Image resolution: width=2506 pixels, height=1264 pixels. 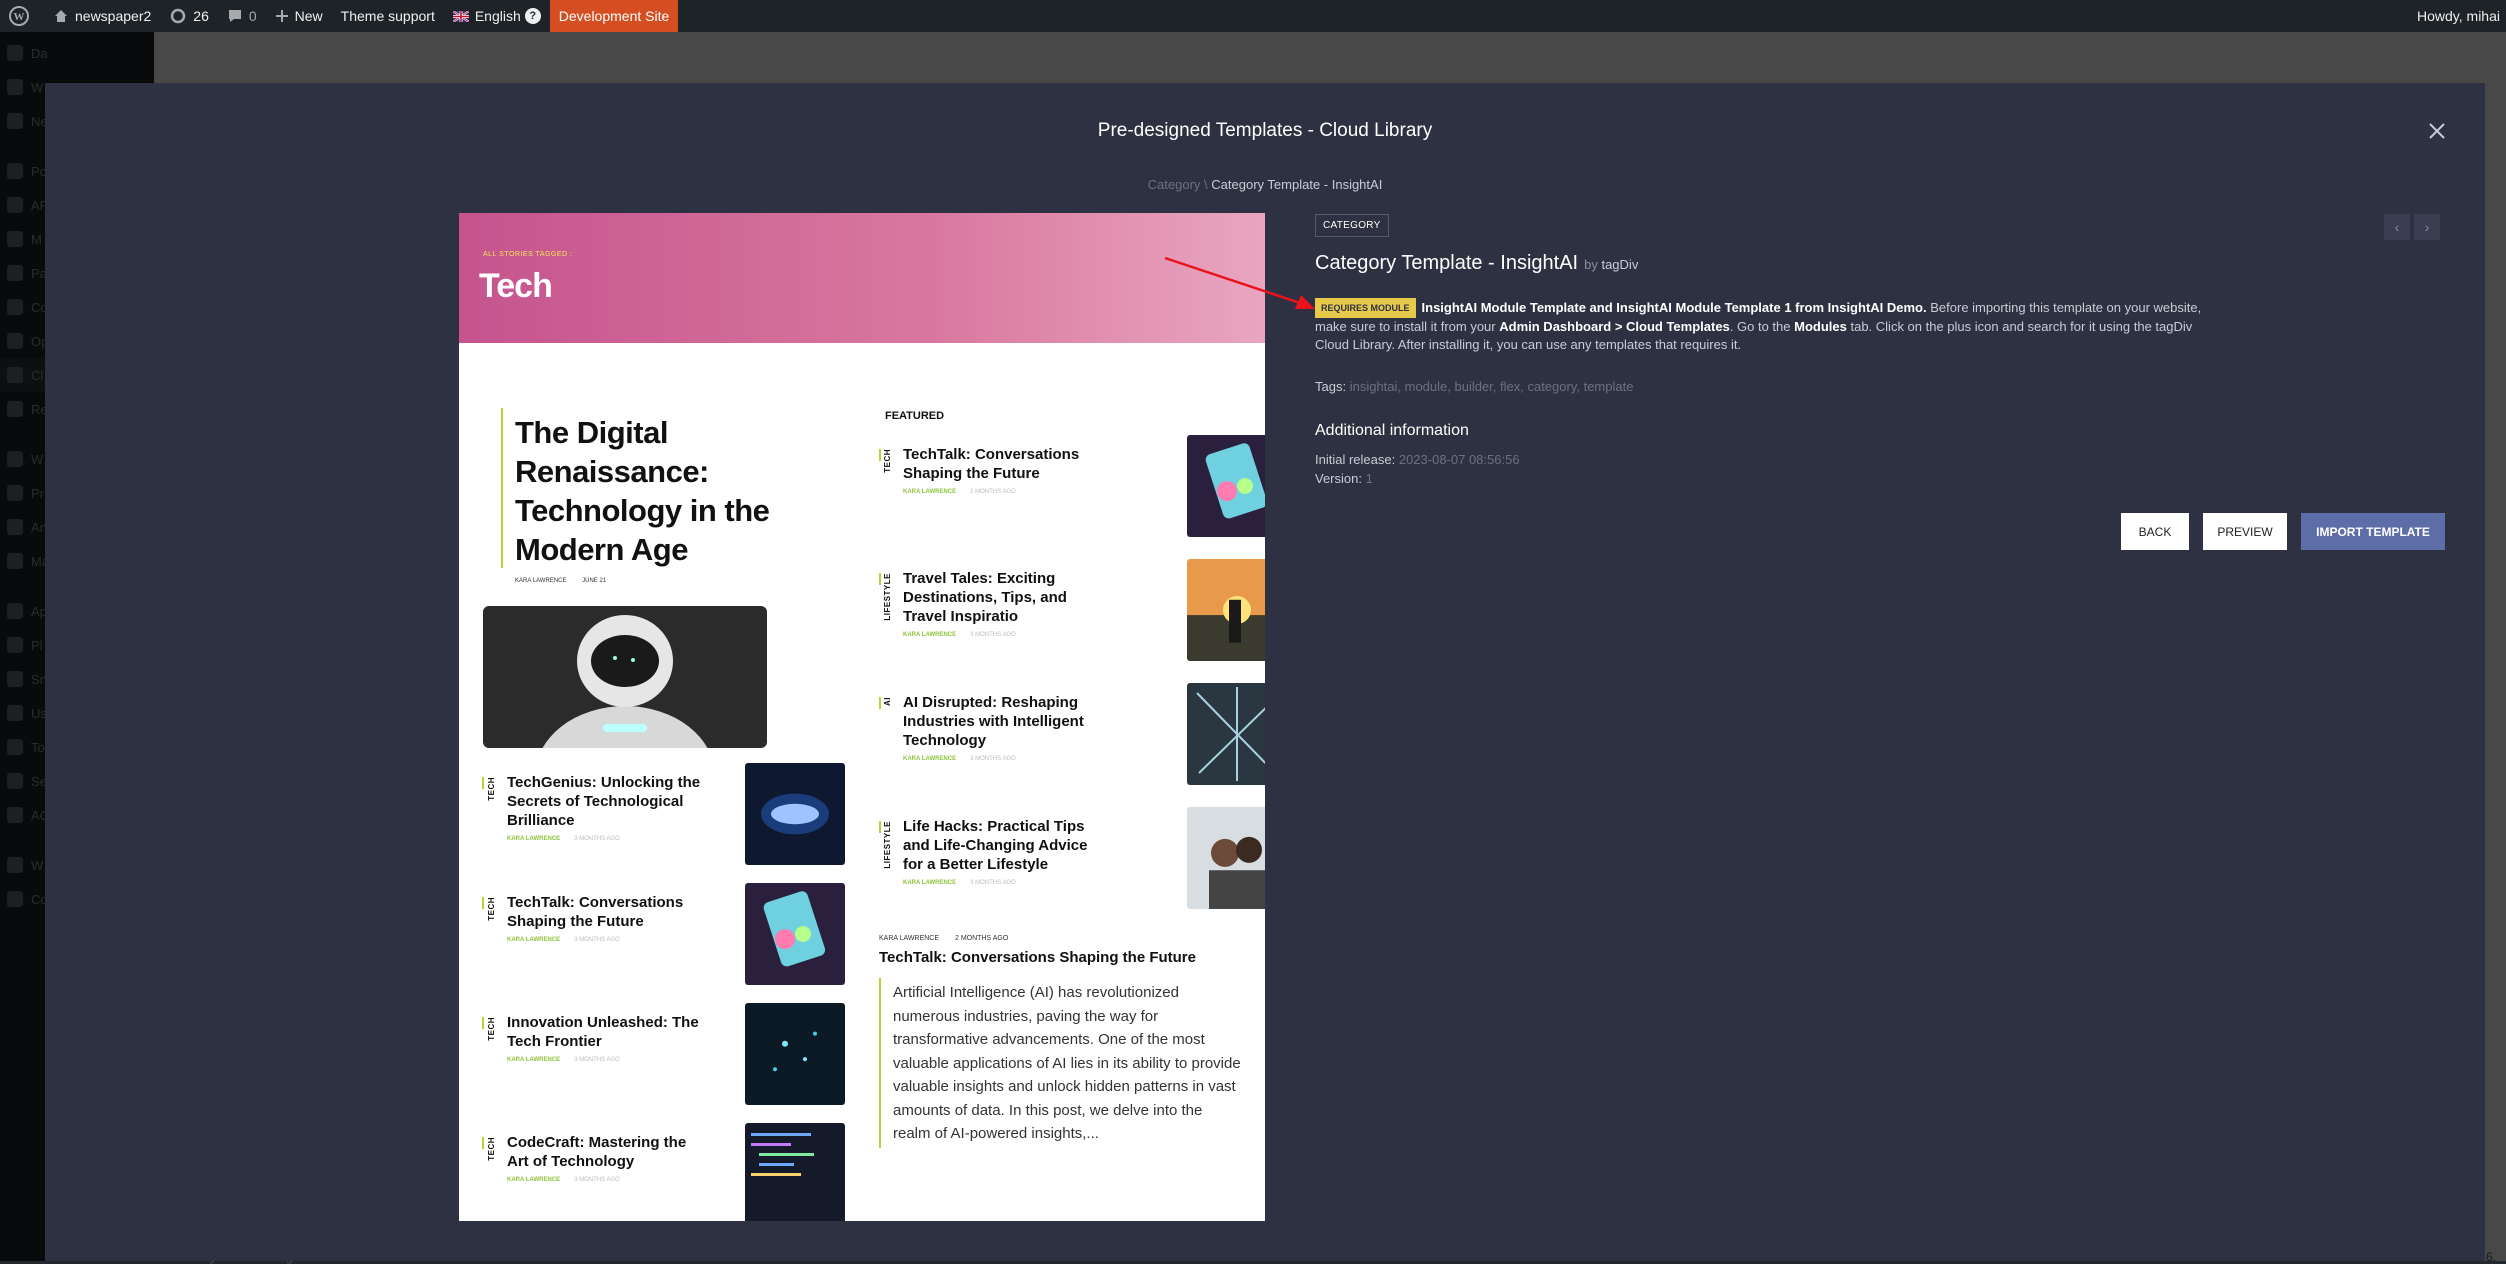 I want to click on site-name-link: newspaper2, so click(x=102, y=16).